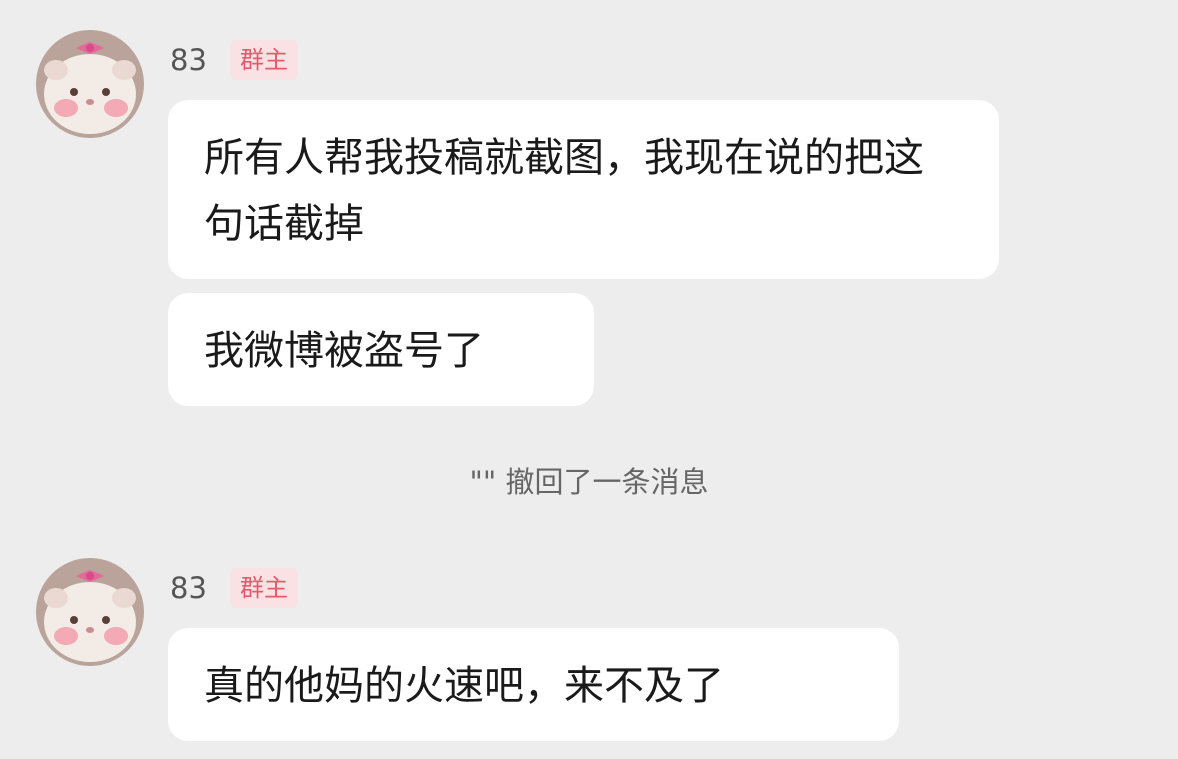 This screenshot has height=759, width=1178. Describe the element at coordinates (564, 191) in the screenshot. I see `message-text: 所有人帮我投稿就截图，我现在说的把这句话截掉` at that location.